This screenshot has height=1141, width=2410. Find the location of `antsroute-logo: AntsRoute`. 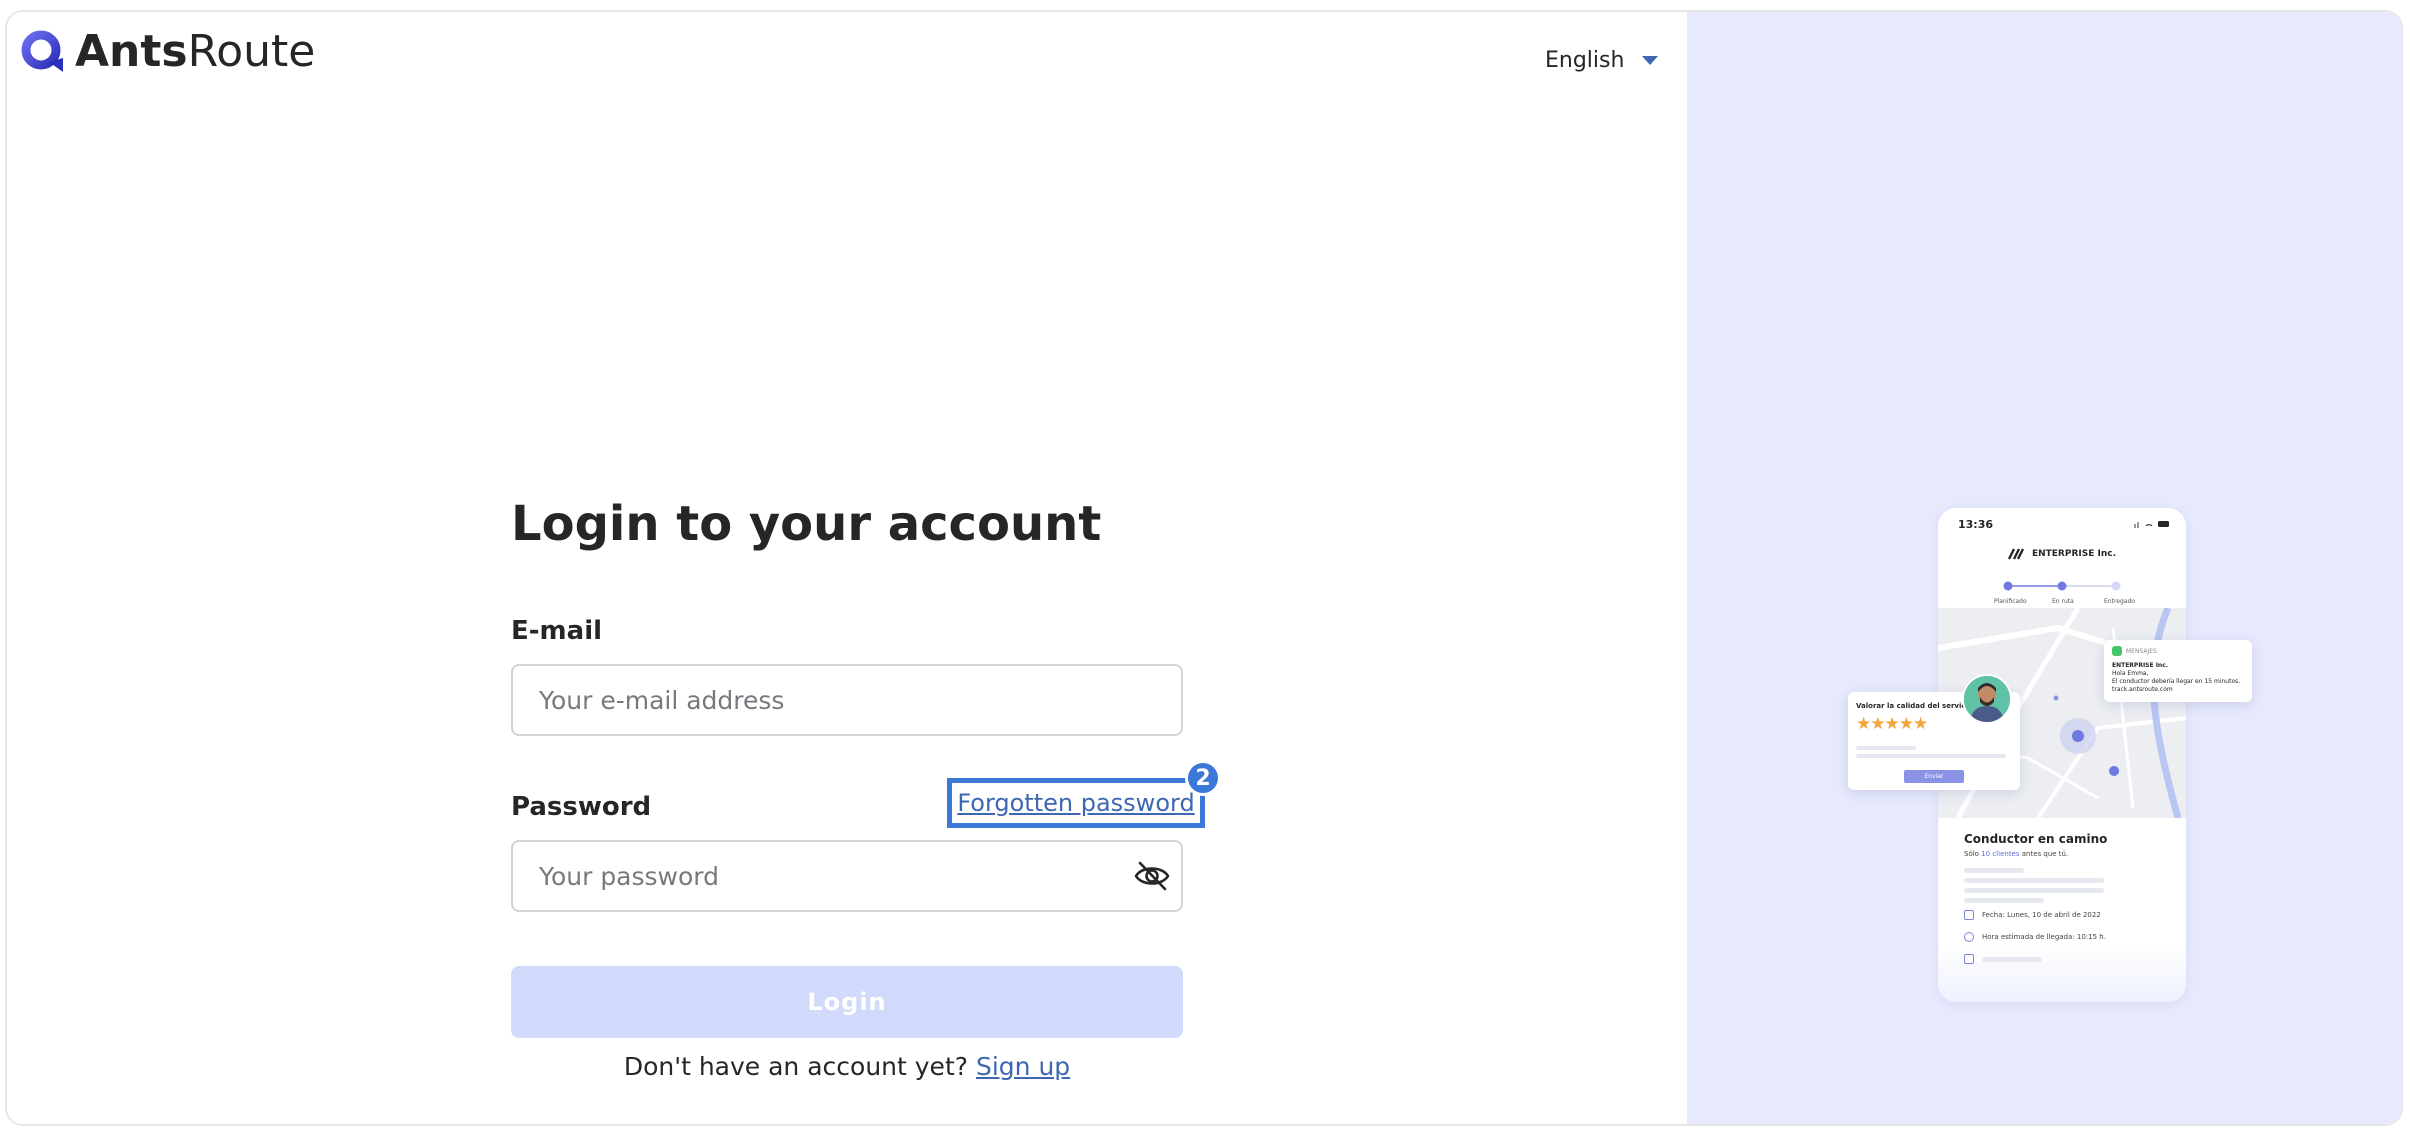

antsroute-logo: AntsRoute is located at coordinates (167, 52).